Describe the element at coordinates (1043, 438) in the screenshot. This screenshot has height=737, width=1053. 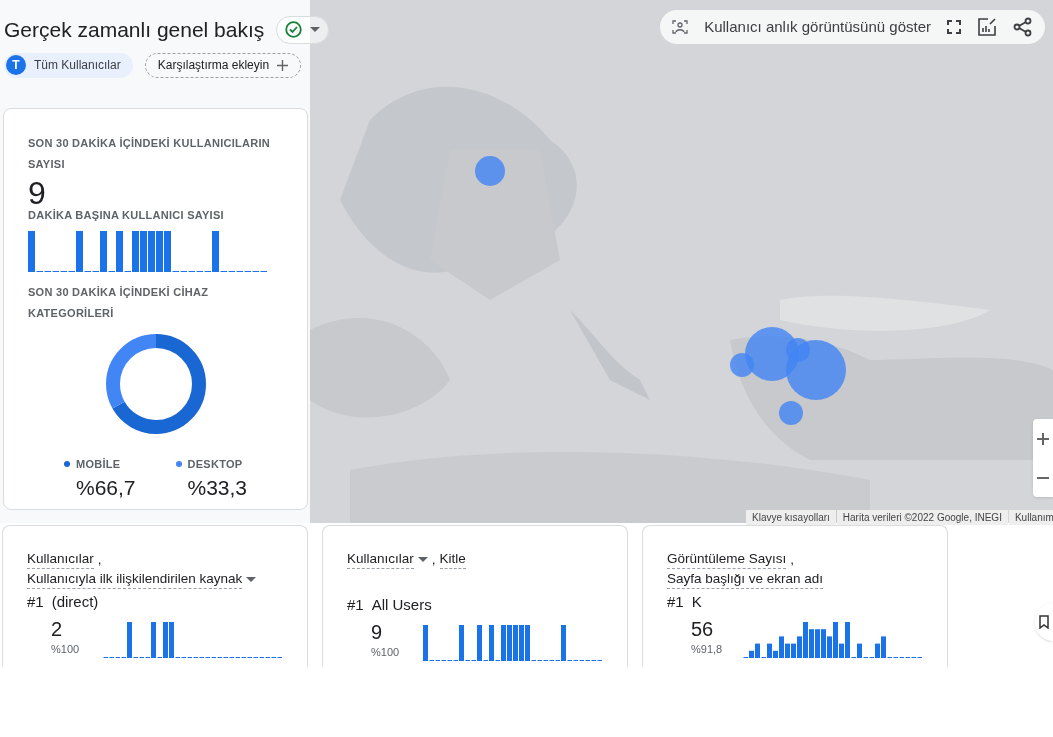
I see `zoom-in-icon` at that location.